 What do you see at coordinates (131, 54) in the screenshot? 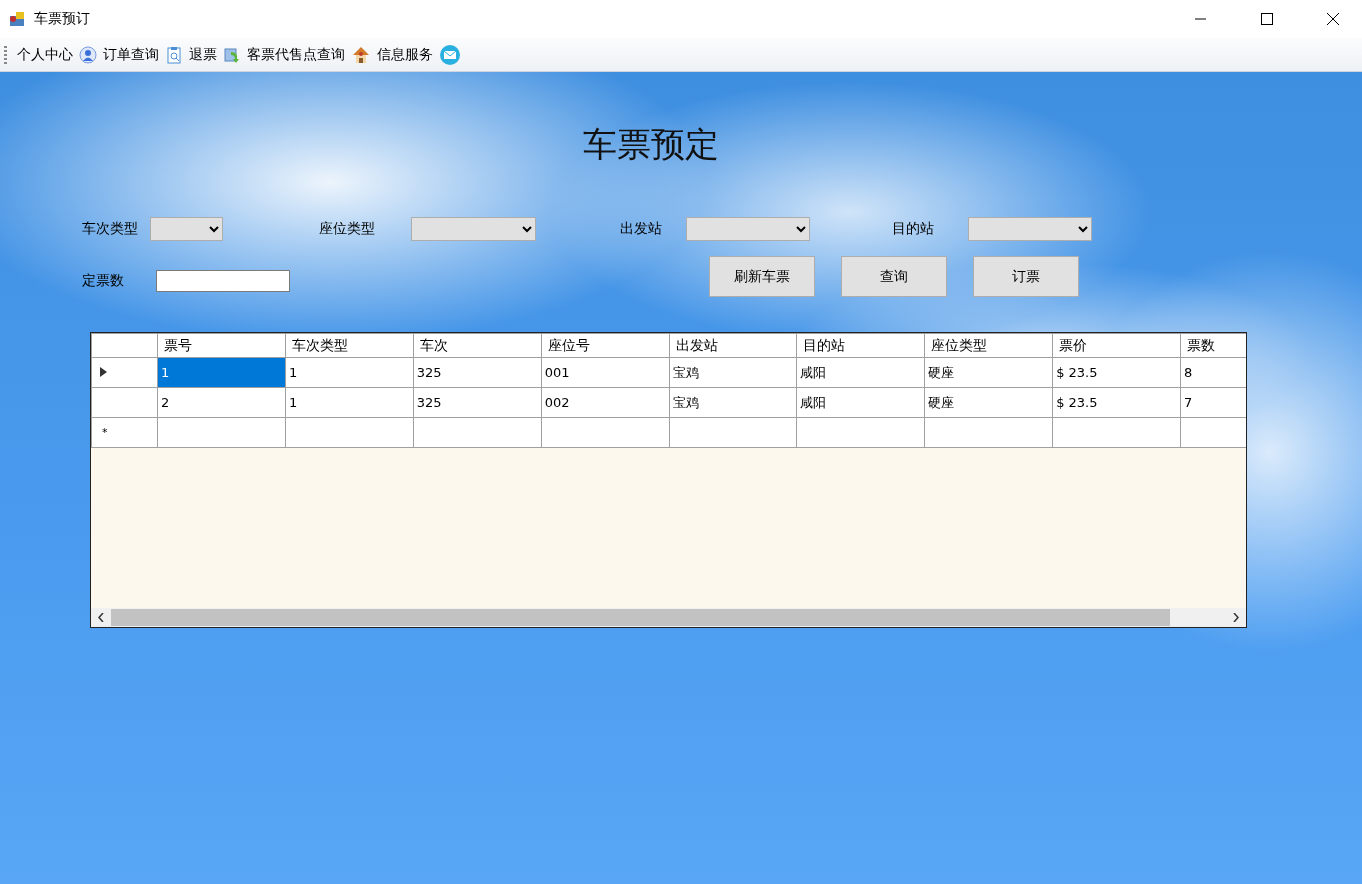
I see `toolbar-item: 订单查询` at bounding box center [131, 54].